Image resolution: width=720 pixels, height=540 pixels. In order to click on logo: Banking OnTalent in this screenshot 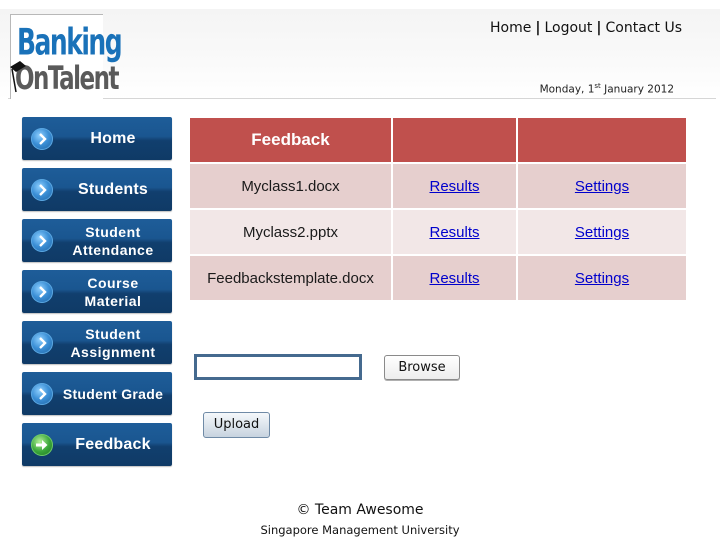, I will do `click(66, 56)`.